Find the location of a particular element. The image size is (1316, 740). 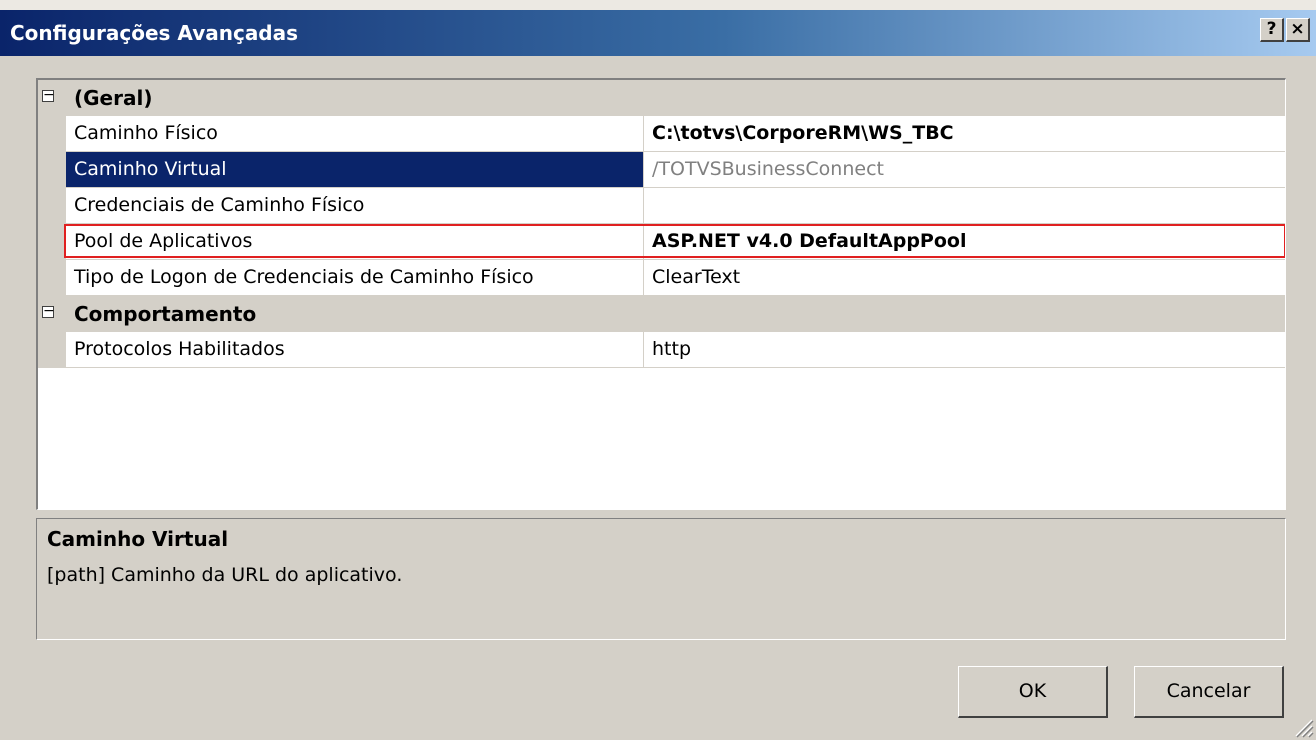

property-name: Credenciais de Caminho Físico is located at coordinates (355, 206).